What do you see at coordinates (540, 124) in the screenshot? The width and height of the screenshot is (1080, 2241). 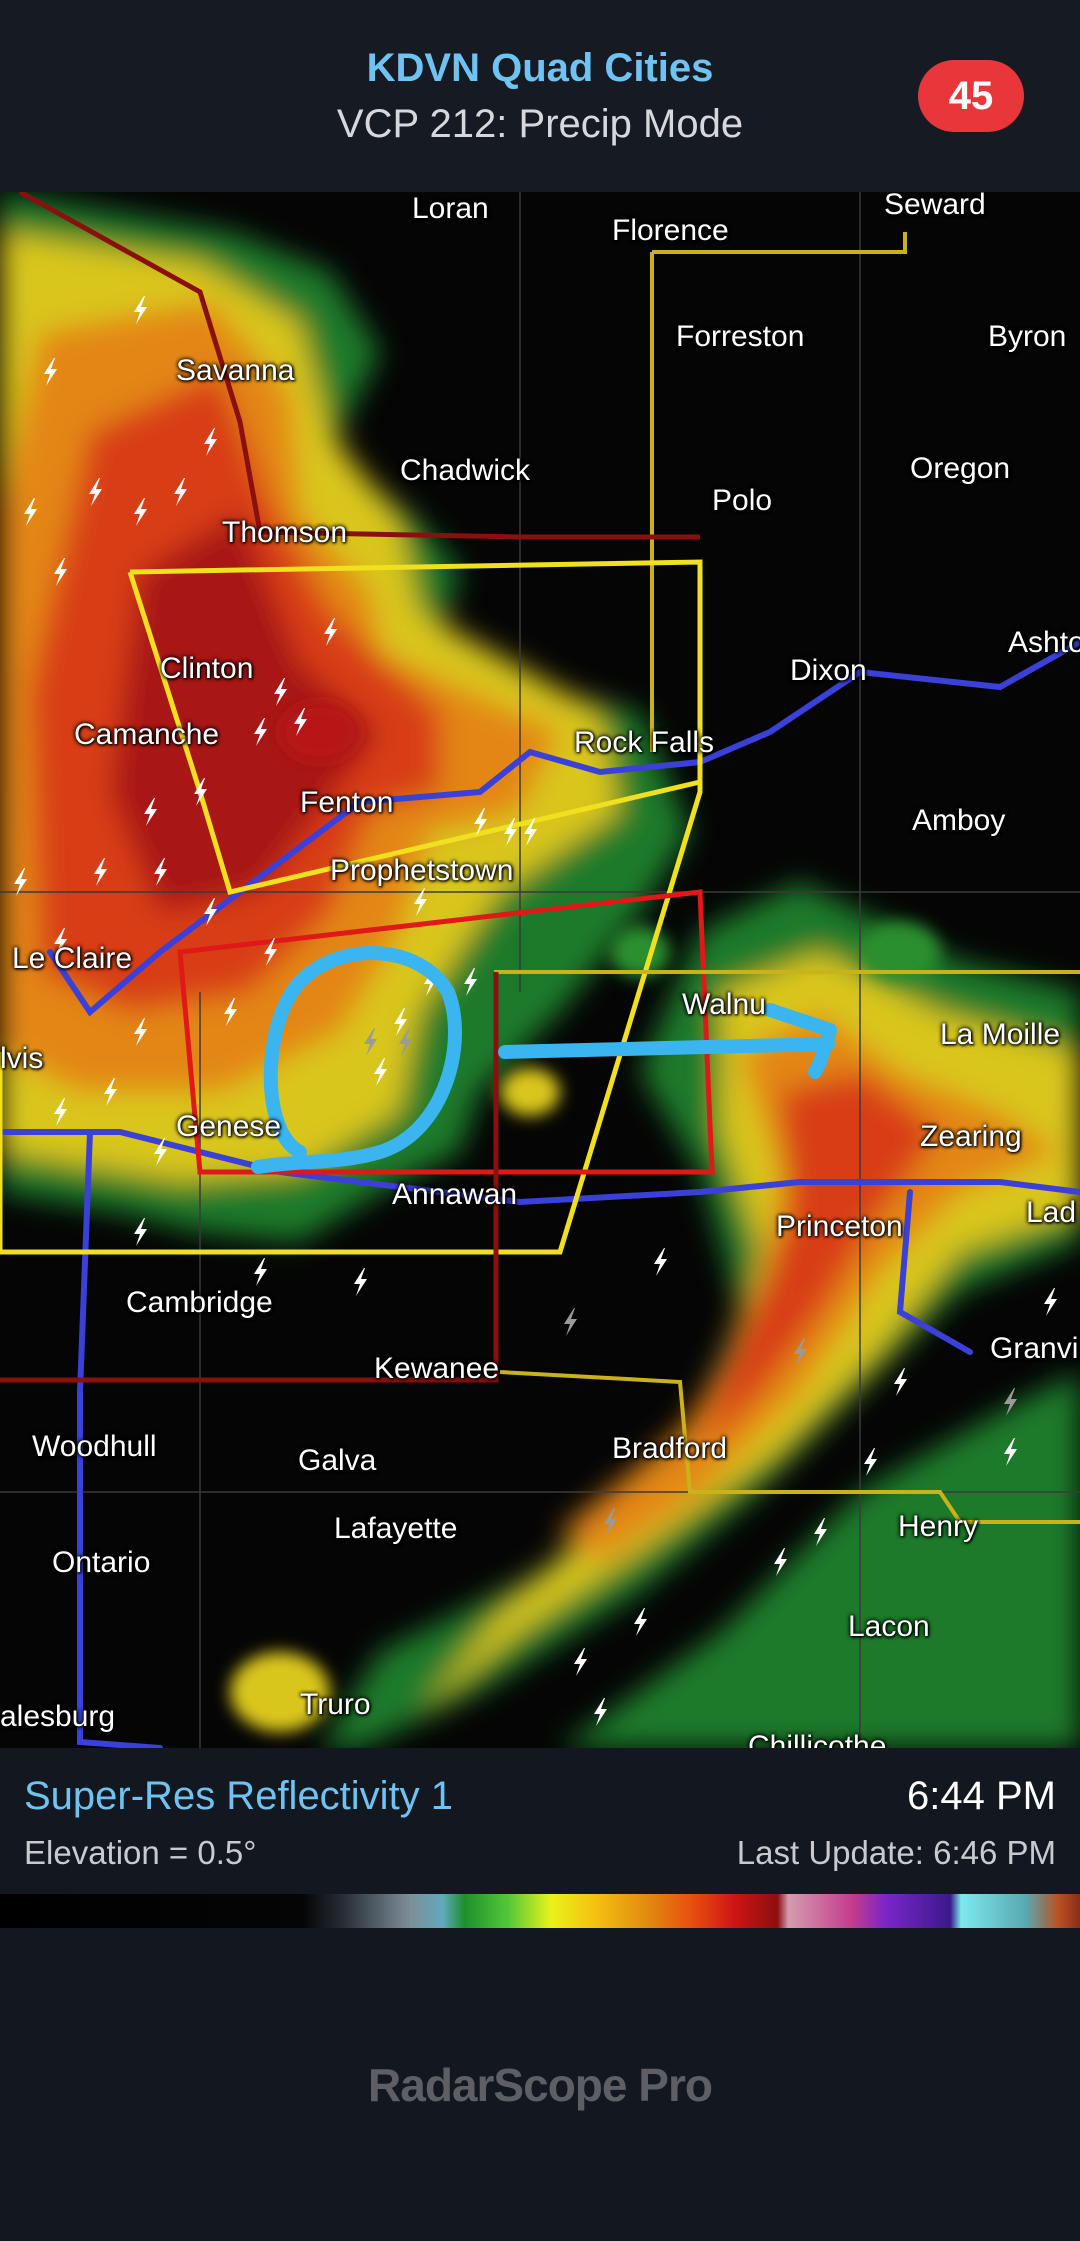 I see `vcp-mode-label: VCP 212: Precip Mode` at bounding box center [540, 124].